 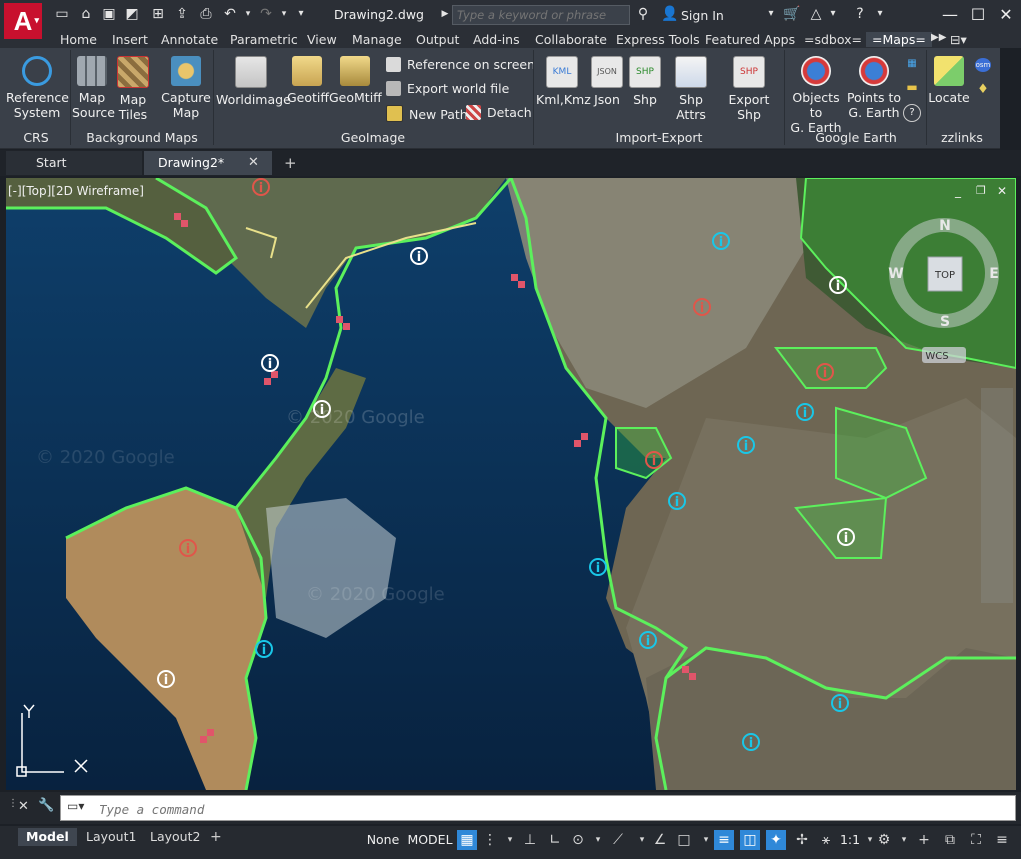 What do you see at coordinates (563, 81) in the screenshot?
I see `kml-kmz-button: KML Kml,Kmz` at bounding box center [563, 81].